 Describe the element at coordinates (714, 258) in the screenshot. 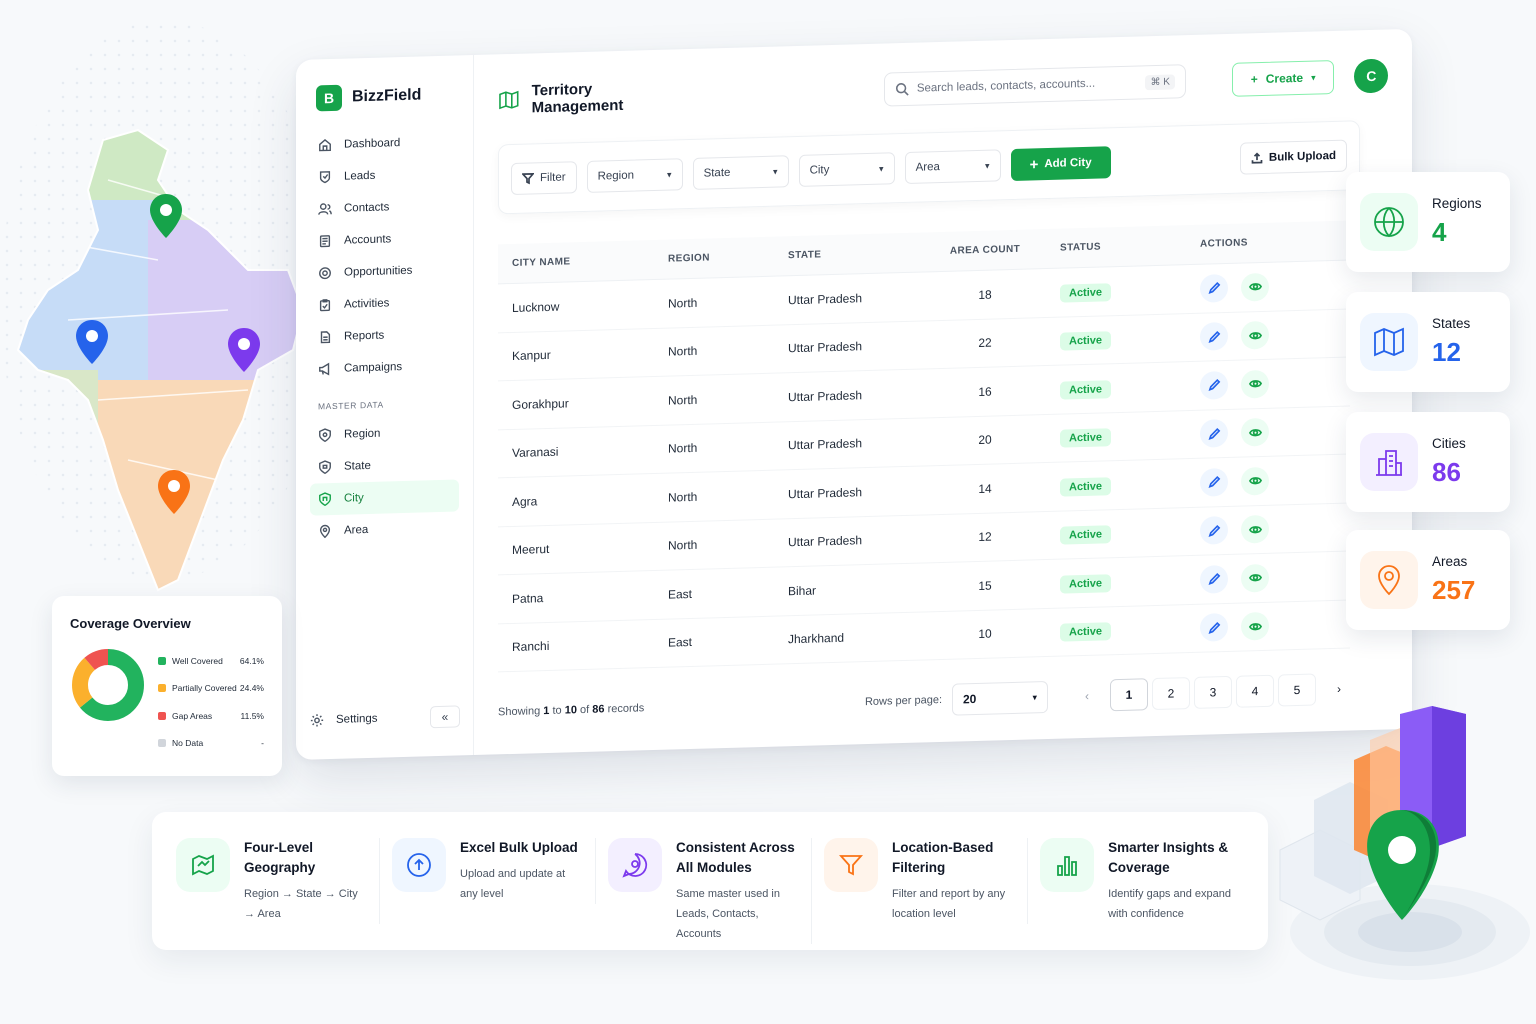

I see `column-header-region: REGION` at that location.